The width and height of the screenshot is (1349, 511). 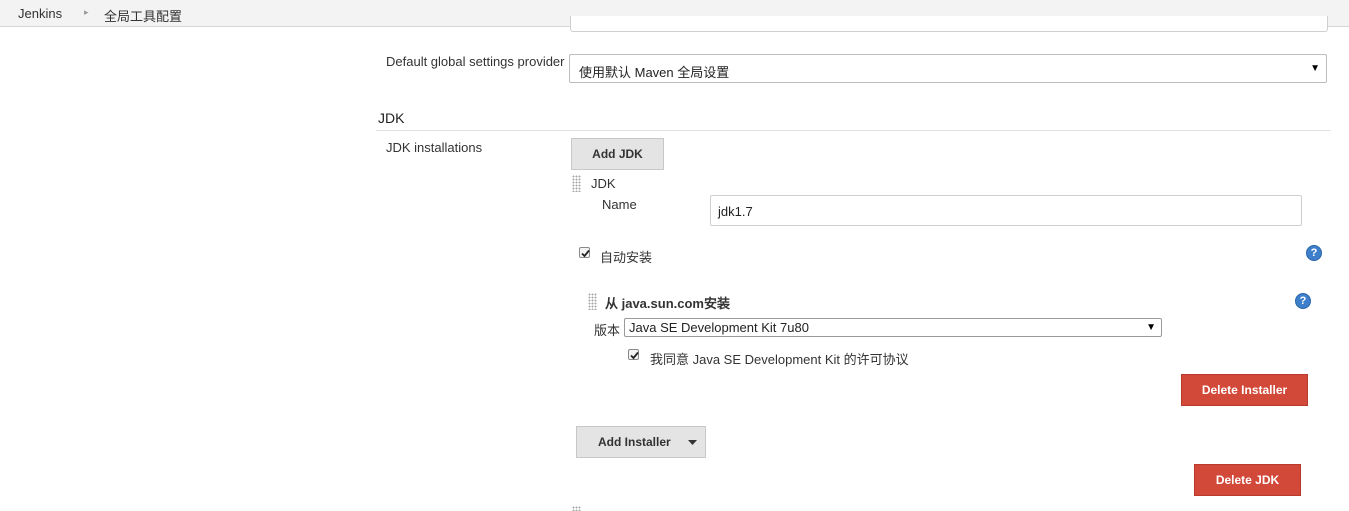 What do you see at coordinates (779, 359) in the screenshot?
I see `license-label: 我同意 Java SE Development Kit 的许可协议` at bounding box center [779, 359].